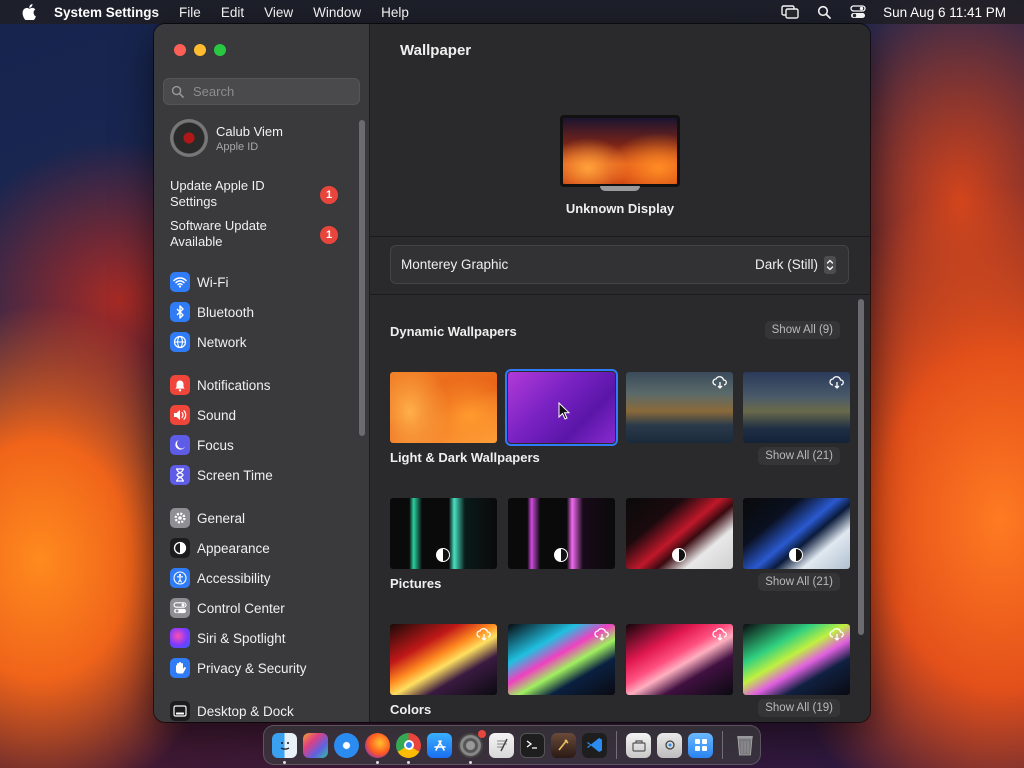  I want to click on gallery-scrollbar, so click(861, 467).